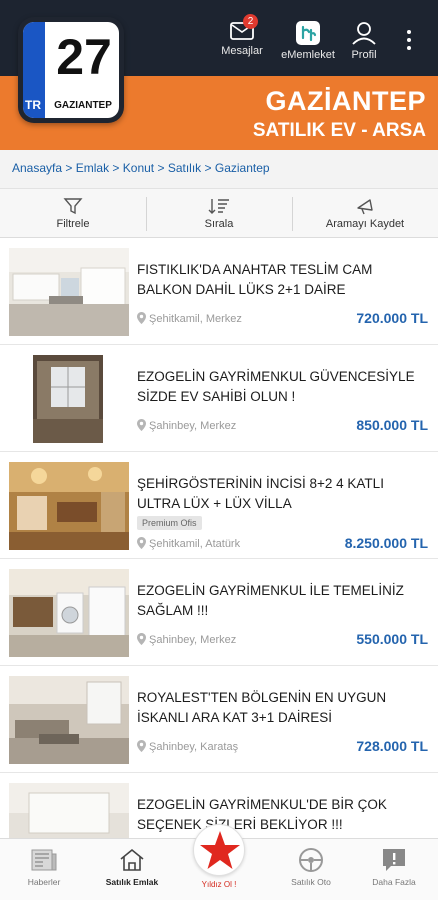 Image resolution: width=438 pixels, height=900 pixels. I want to click on filter-toolbar: Filtrele Sırala Aramayı Kaydet, so click(219, 213).